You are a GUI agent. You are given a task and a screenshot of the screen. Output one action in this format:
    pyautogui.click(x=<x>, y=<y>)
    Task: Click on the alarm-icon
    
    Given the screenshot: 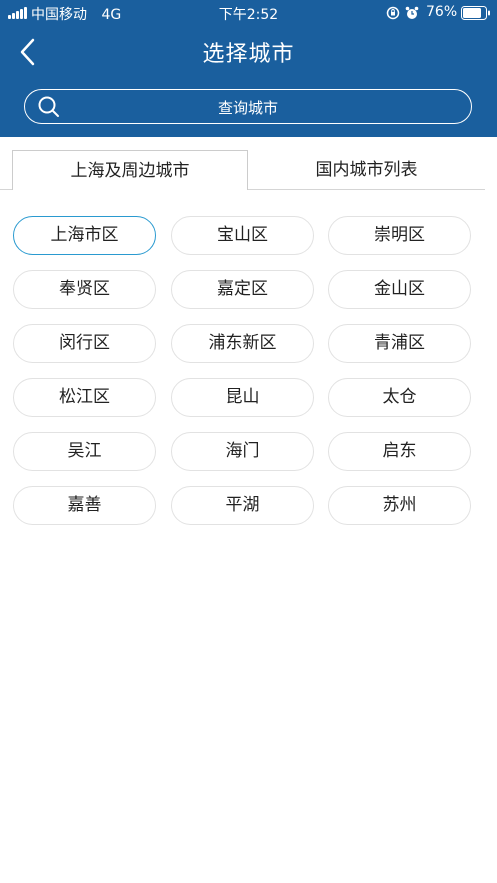 What is the action you would take?
    pyautogui.click(x=412, y=12)
    